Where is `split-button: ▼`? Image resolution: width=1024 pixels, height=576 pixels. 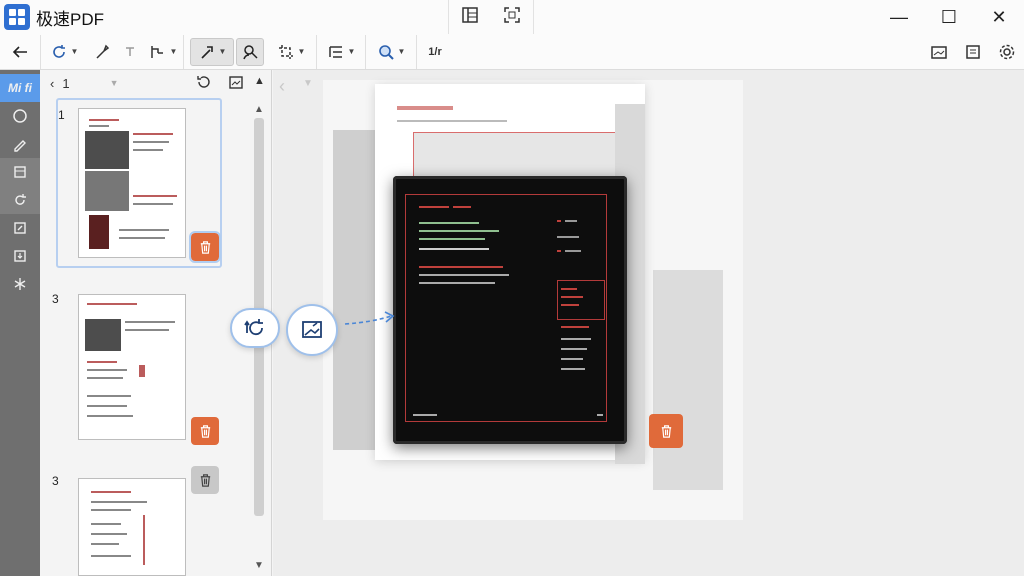
split-button: ▼ is located at coordinates (163, 52).